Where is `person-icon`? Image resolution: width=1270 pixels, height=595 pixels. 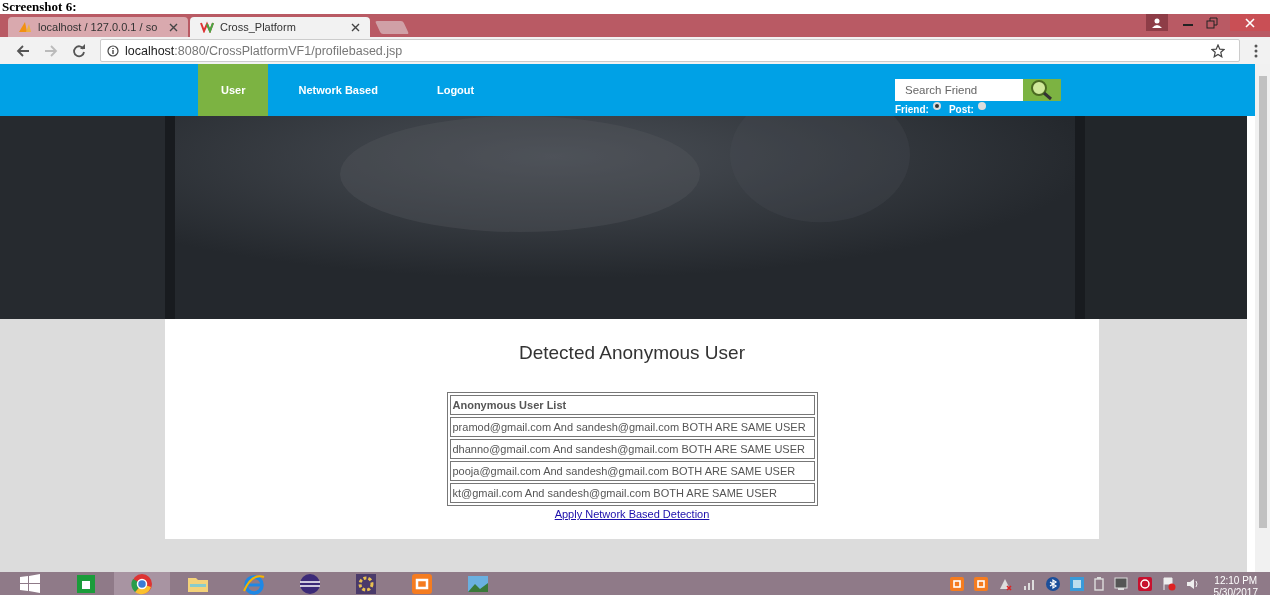 person-icon is located at coordinates (1157, 22).